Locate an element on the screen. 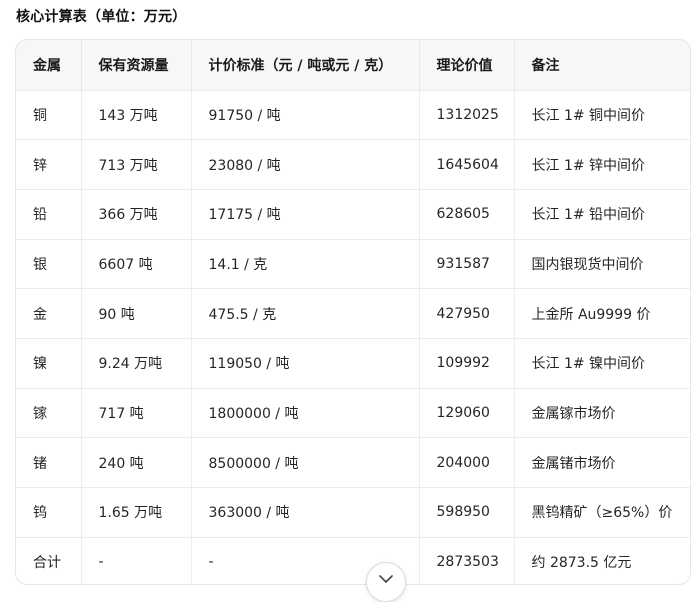 The image size is (700, 602). cell-reserves: 717 吨 is located at coordinates (136, 413).